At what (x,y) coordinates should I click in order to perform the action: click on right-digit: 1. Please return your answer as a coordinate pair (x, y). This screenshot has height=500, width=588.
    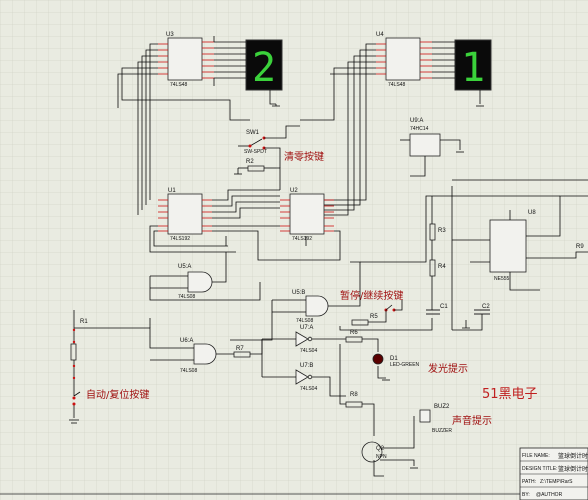
    Looking at the image, I should click on (473, 68).